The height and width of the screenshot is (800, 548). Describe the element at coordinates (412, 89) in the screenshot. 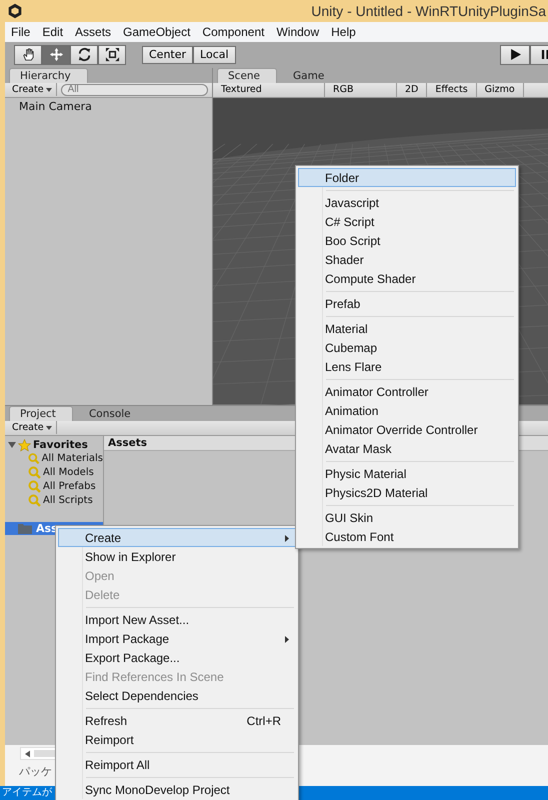

I see `scene-toolbar-button: 2D` at that location.